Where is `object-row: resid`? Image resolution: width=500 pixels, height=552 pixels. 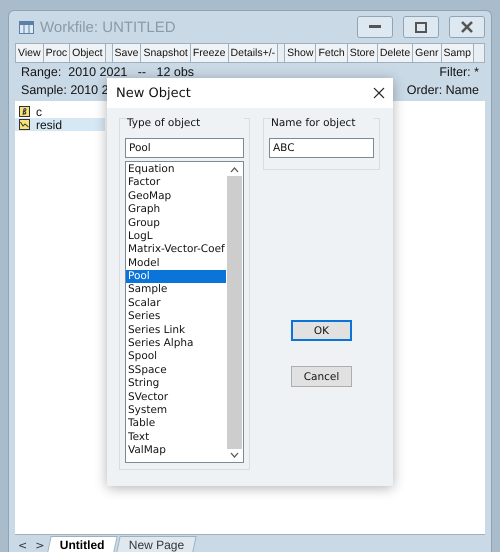 object-row: resid is located at coordinates (60, 124).